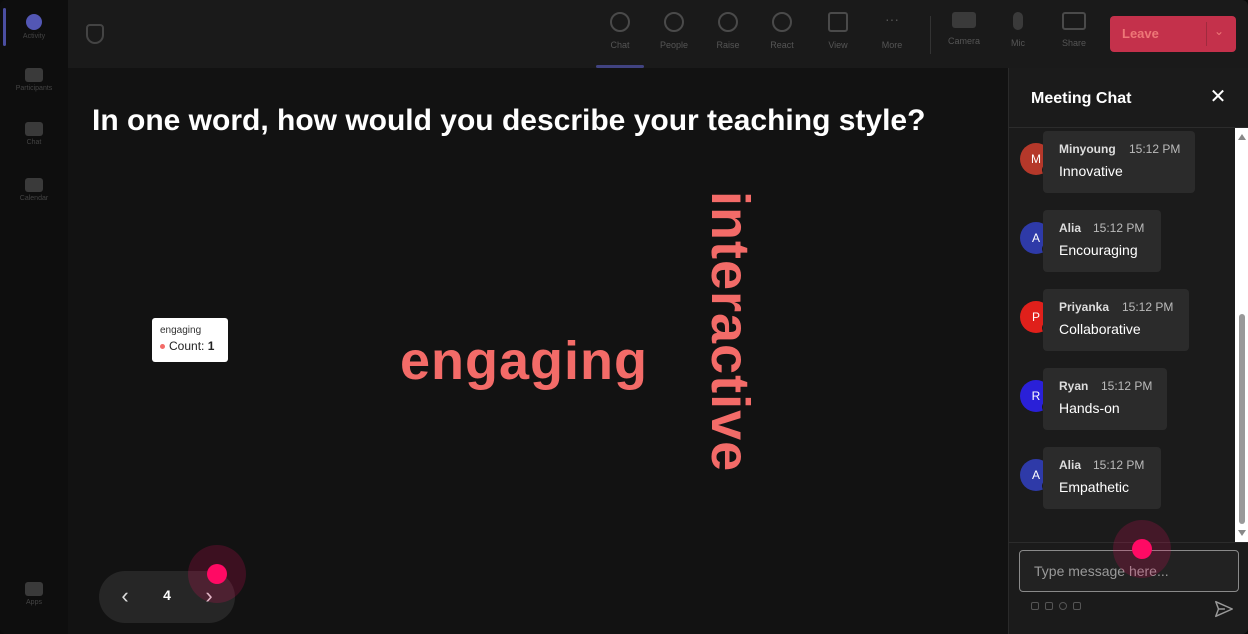  What do you see at coordinates (1035, 606) in the screenshot?
I see `format-icon` at bounding box center [1035, 606].